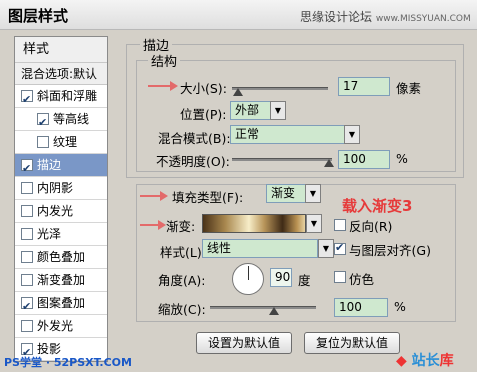  What do you see at coordinates (181, 226) in the screenshot?
I see `gradient-label: 渐变:` at bounding box center [181, 226].